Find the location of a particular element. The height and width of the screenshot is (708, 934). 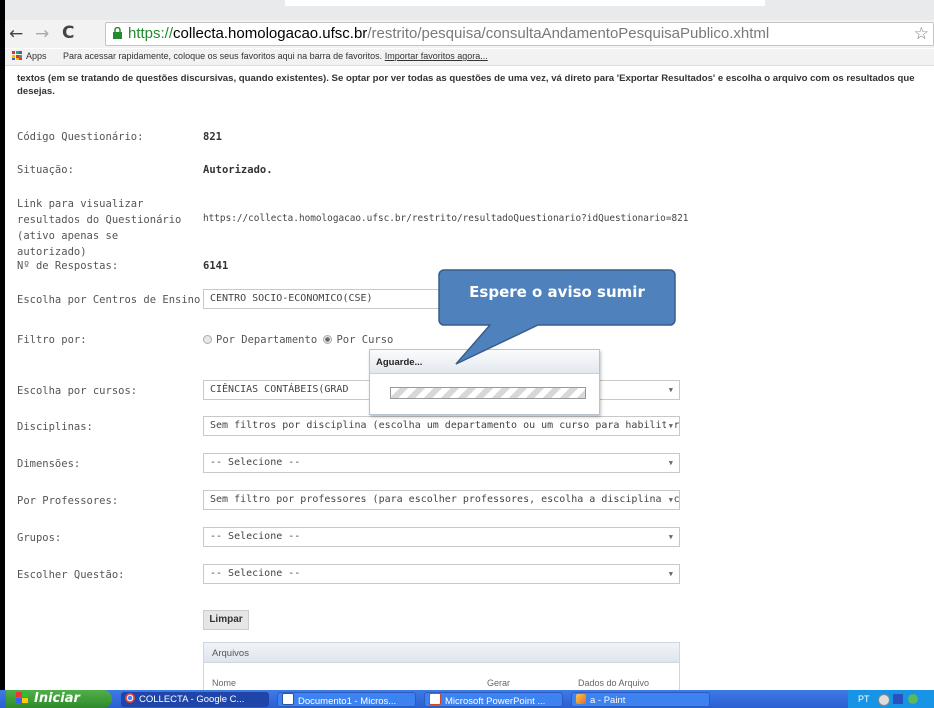

limpar-button: Limpar is located at coordinates (226, 620).